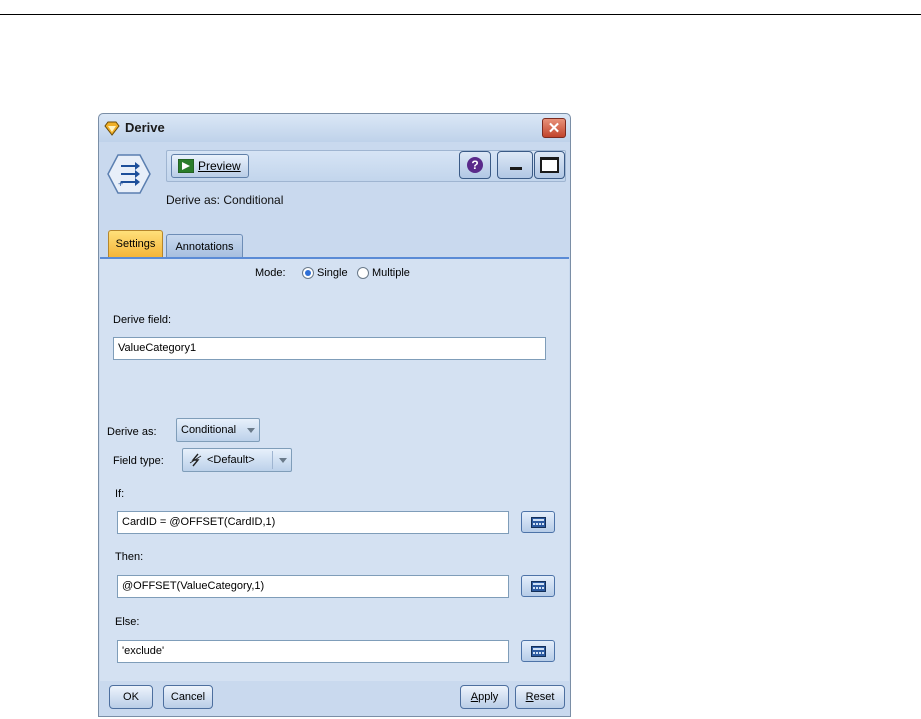 The height and width of the screenshot is (719, 921). Describe the element at coordinates (270, 273) in the screenshot. I see `mode-label: Mode:` at that location.